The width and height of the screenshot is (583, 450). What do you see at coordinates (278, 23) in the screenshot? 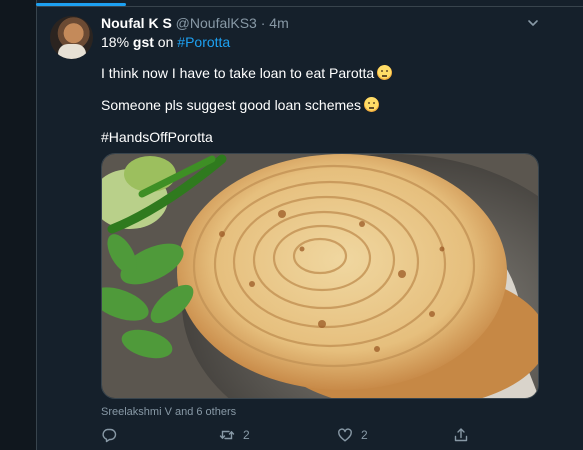
I see `tweet-time: 4m` at bounding box center [278, 23].